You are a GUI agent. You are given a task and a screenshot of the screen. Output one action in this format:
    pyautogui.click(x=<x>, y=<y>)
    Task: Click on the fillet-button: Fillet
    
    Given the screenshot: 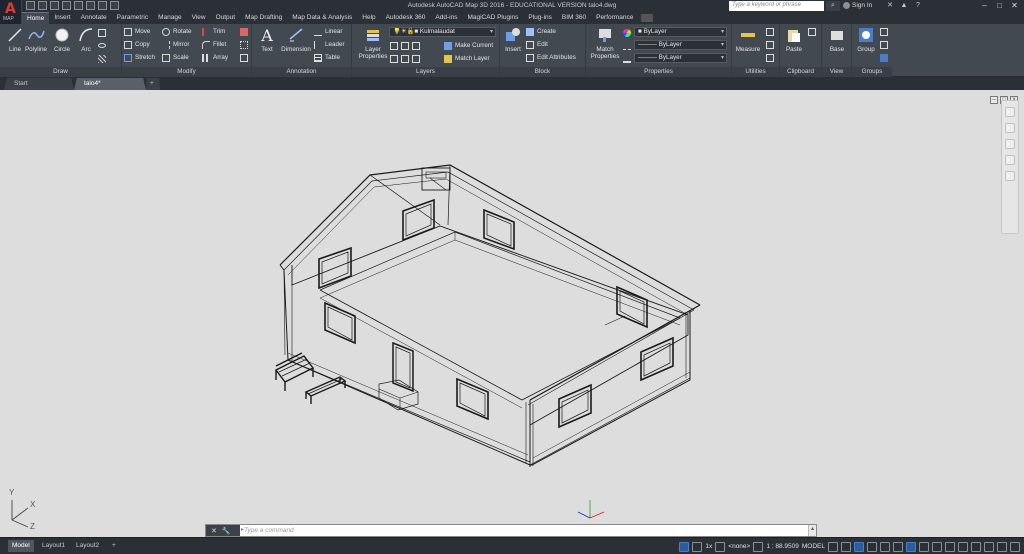 What is the action you would take?
    pyautogui.click(x=214, y=44)
    